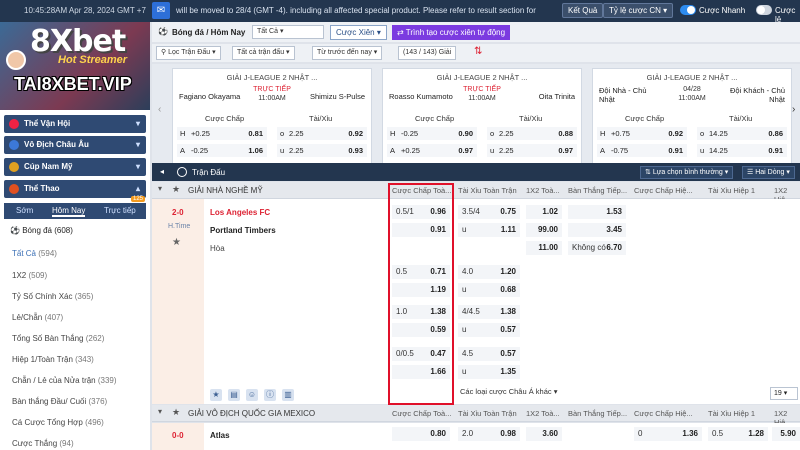 The width and height of the screenshot is (800, 450). Describe the element at coordinates (768, 172) in the screenshot. I see `lines-select: ☰ Hai Dòng ▾` at that location.